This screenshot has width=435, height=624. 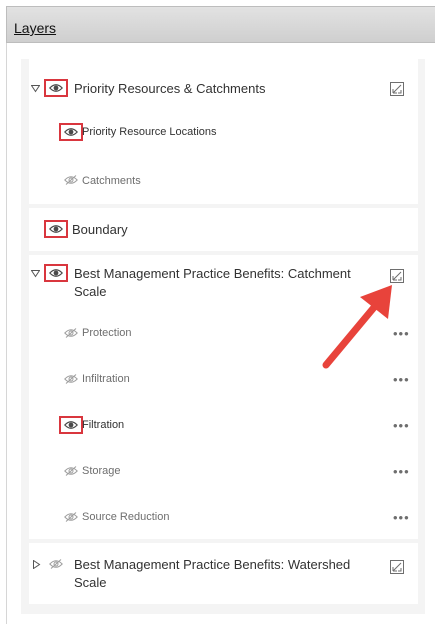 What do you see at coordinates (107, 333) in the screenshot?
I see `layer-label: Protection` at bounding box center [107, 333].